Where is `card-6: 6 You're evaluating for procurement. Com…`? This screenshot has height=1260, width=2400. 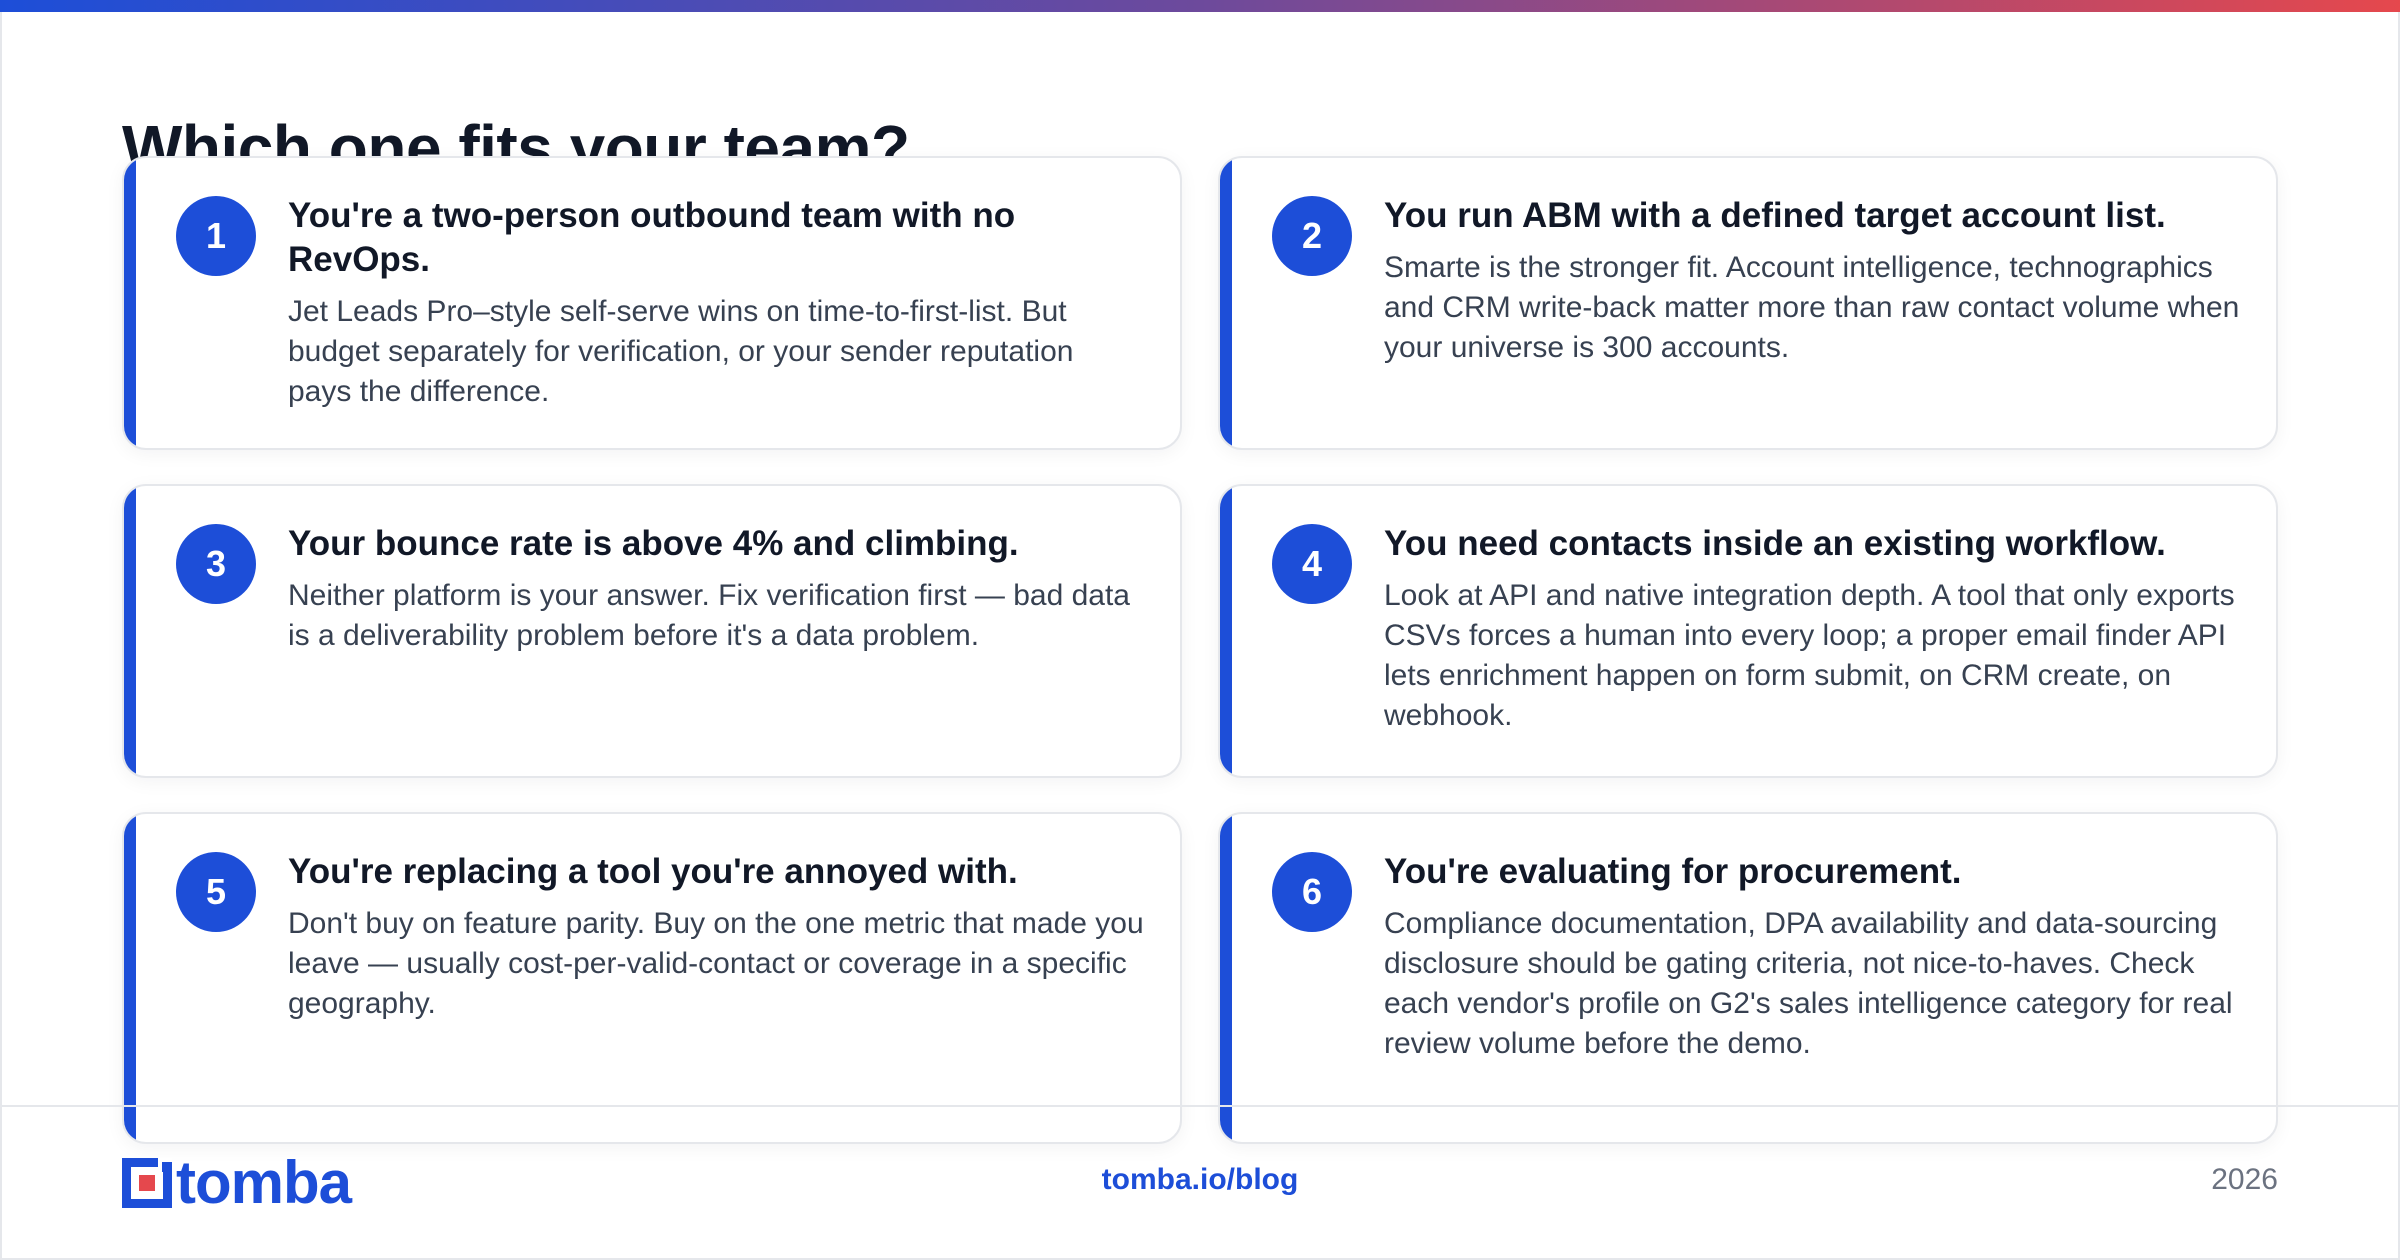 card-6: 6 You're evaluating for procurement. Com… is located at coordinates (1748, 978).